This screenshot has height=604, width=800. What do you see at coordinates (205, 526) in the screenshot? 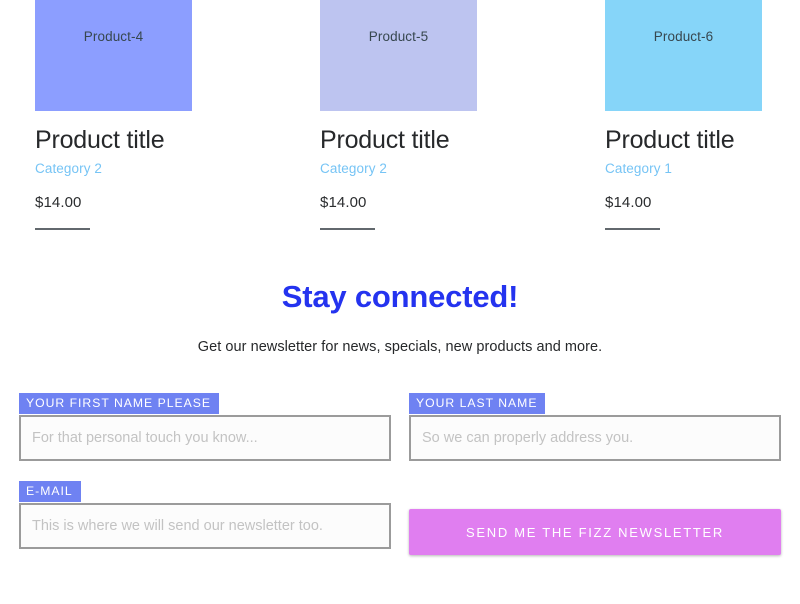
I see `email-input` at bounding box center [205, 526].